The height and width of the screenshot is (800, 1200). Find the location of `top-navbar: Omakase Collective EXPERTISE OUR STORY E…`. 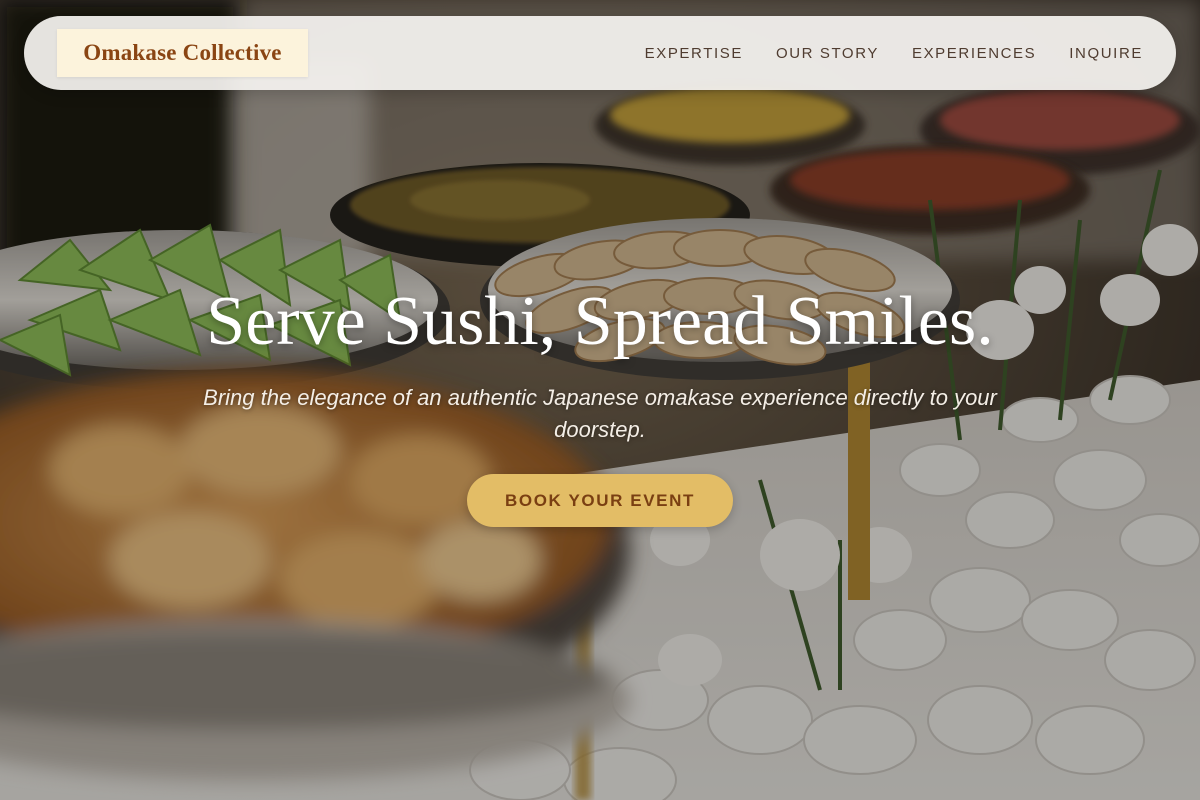

top-navbar: Omakase Collective EXPERTISE OUR STORY E… is located at coordinates (600, 53).